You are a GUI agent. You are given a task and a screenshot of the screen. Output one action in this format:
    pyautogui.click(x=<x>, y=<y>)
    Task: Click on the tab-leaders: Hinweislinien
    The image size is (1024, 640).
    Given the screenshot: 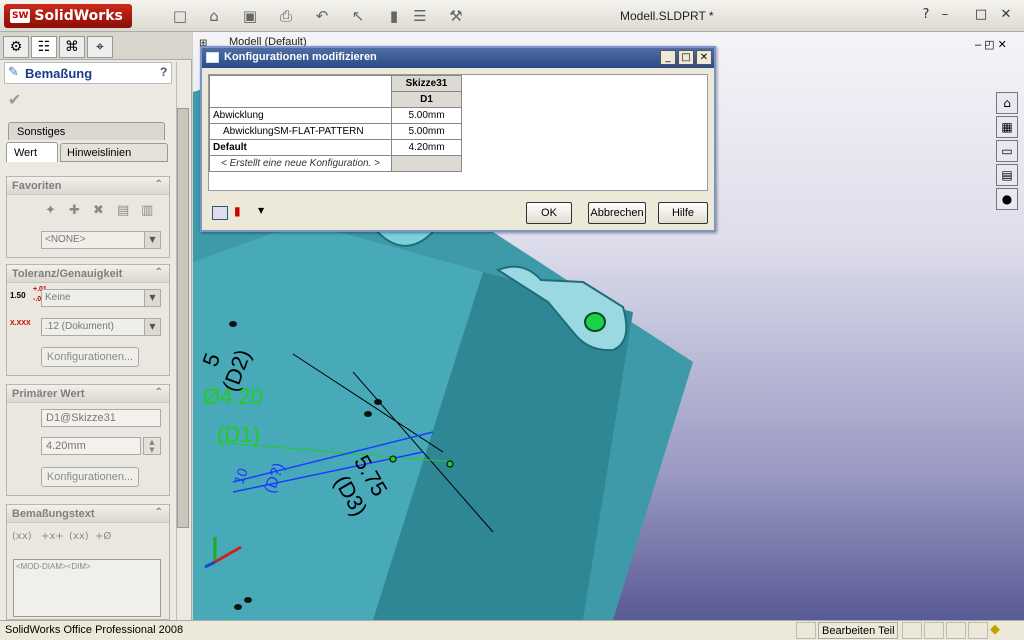 What is the action you would take?
    pyautogui.click(x=114, y=152)
    